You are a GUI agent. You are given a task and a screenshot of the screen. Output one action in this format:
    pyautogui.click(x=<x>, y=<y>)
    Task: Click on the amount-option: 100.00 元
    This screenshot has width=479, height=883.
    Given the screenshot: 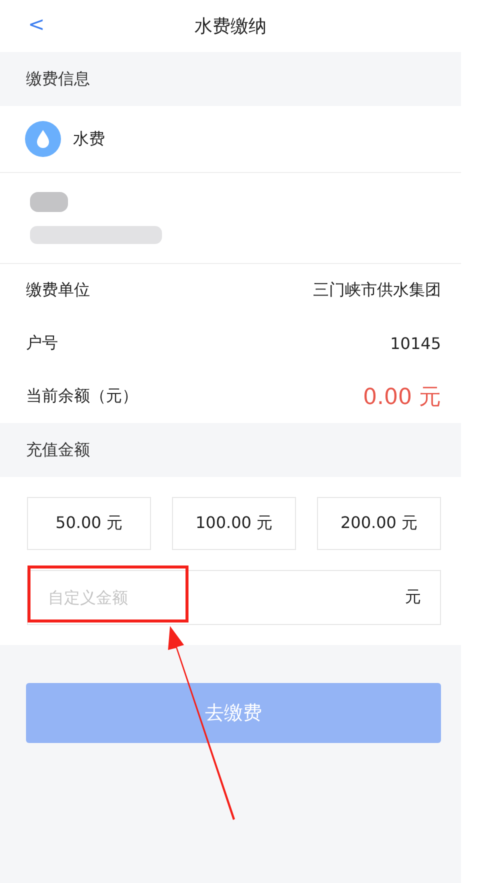 What is the action you would take?
    pyautogui.click(x=234, y=523)
    